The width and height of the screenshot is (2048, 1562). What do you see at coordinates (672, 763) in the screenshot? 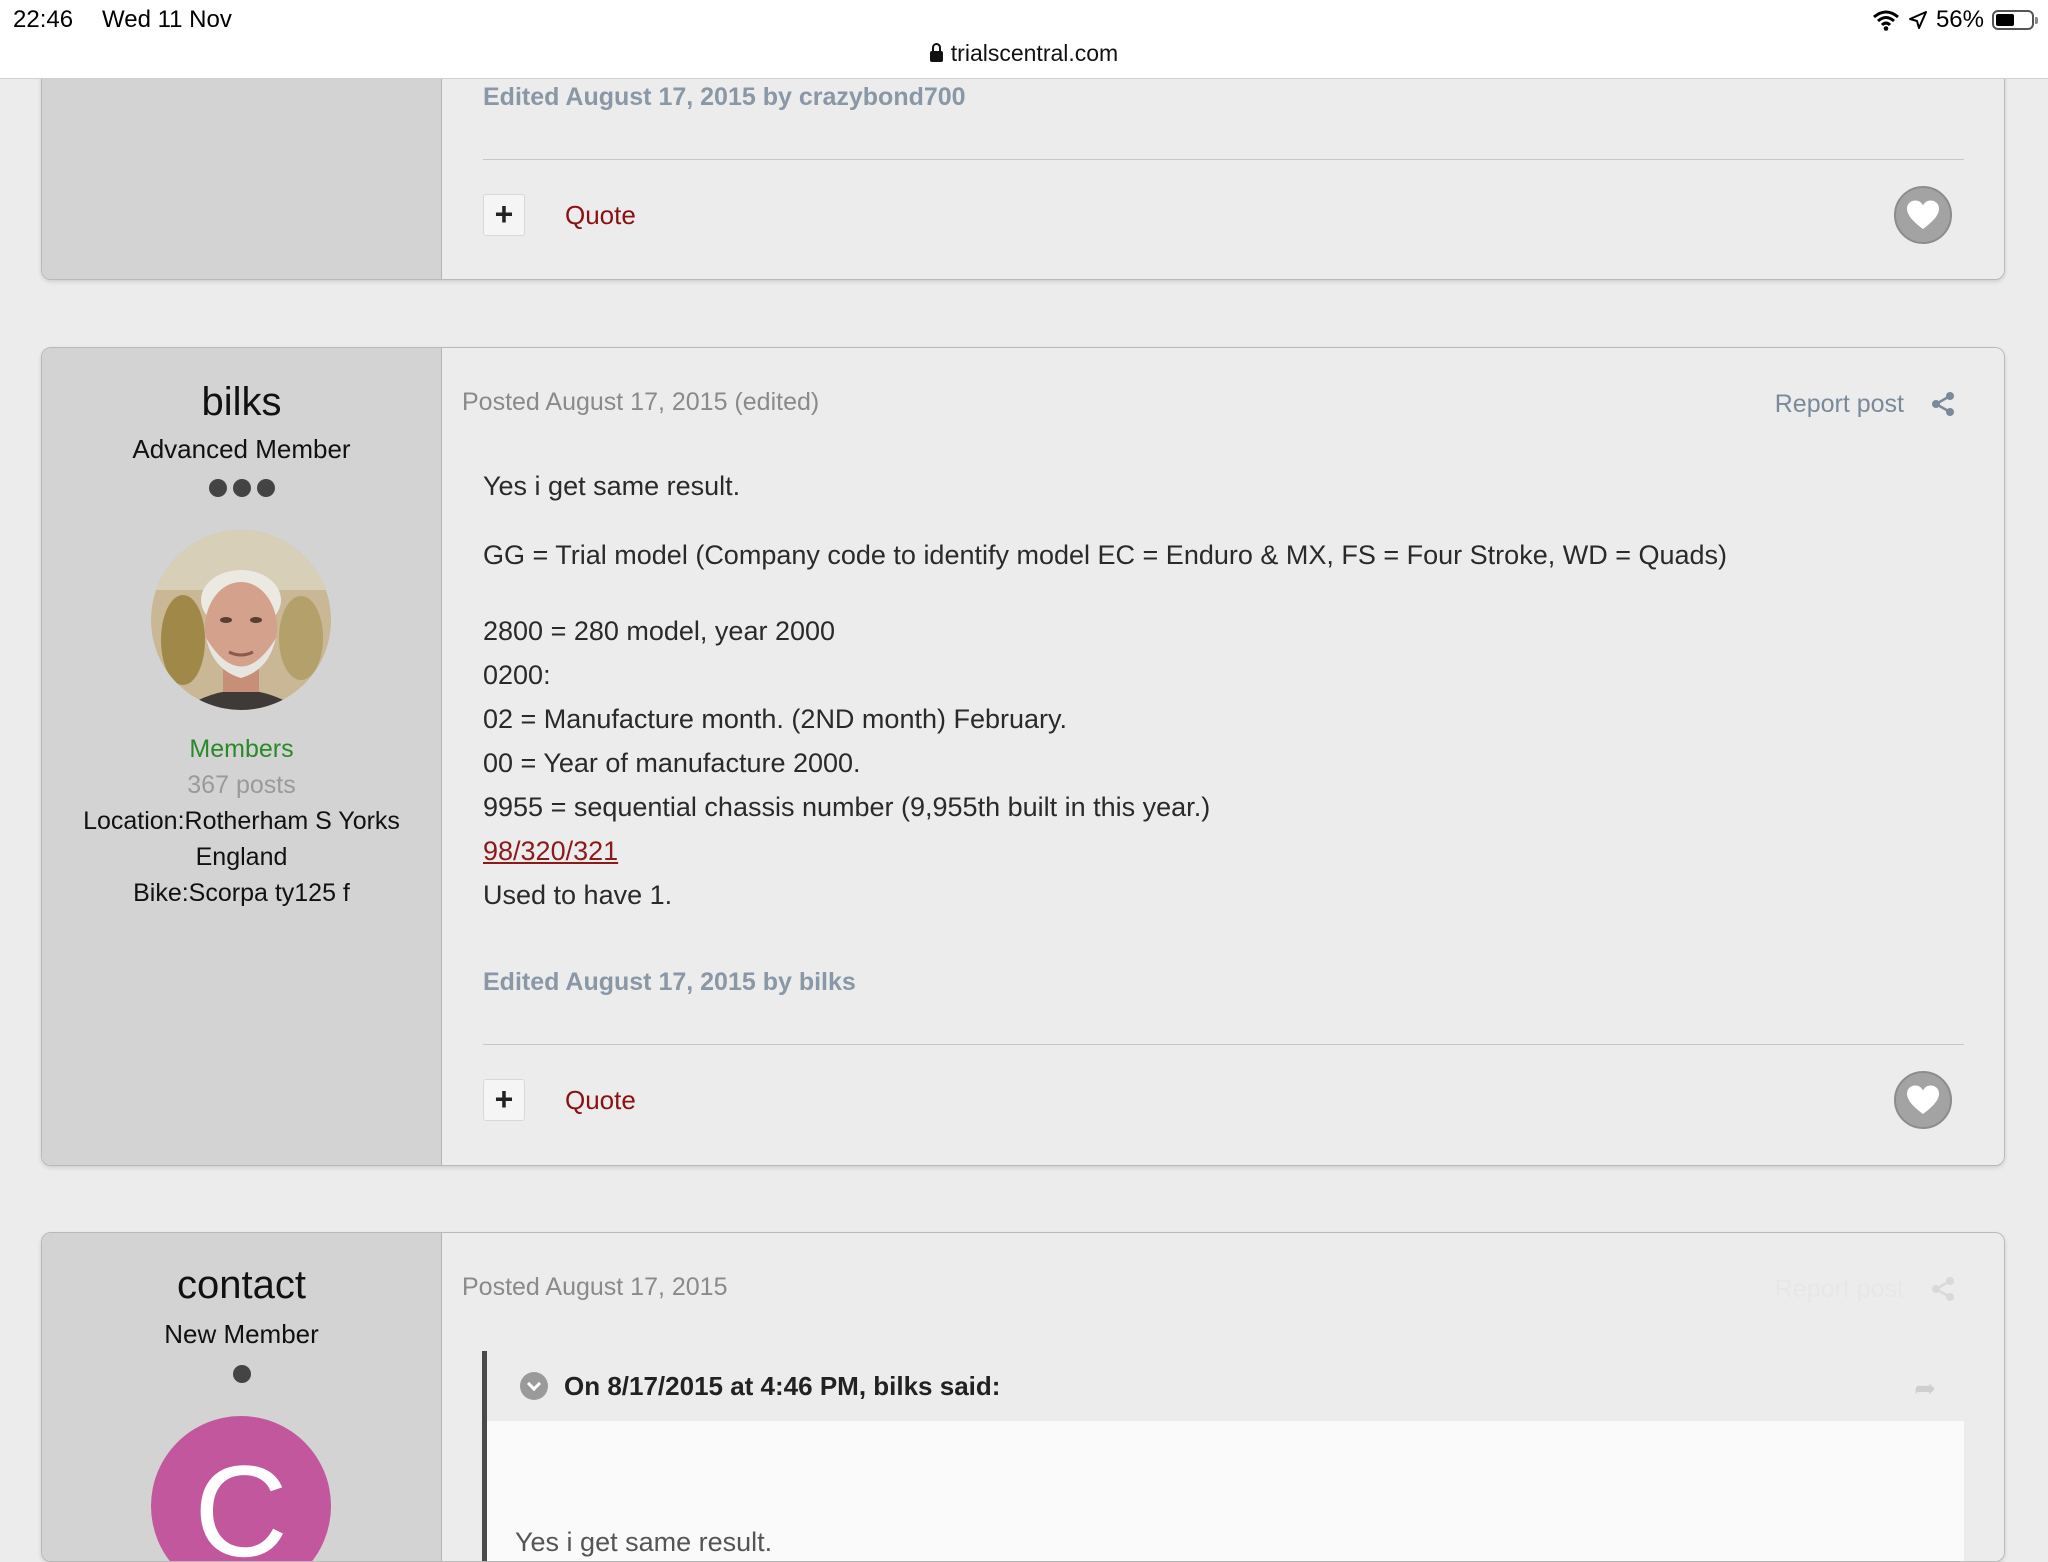
I see `body-line: 00 = Year of manufacture 2000.` at bounding box center [672, 763].